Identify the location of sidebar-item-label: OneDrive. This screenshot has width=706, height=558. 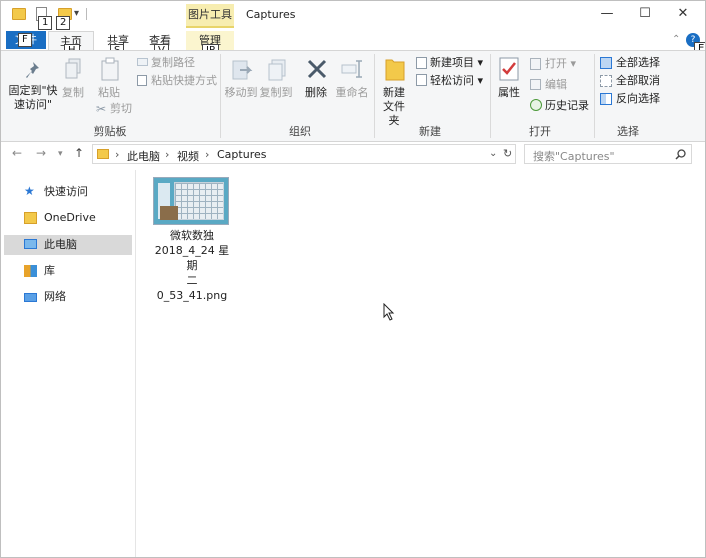
(70, 217).